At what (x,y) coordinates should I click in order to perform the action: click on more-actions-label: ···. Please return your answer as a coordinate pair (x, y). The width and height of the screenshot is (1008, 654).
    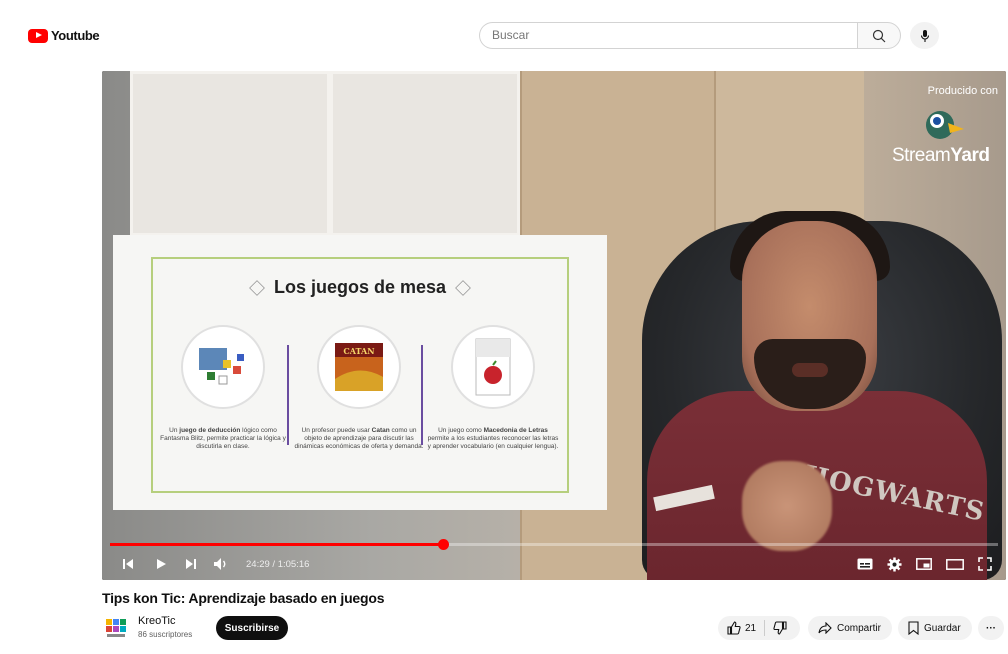
    Looking at the image, I should click on (991, 628).